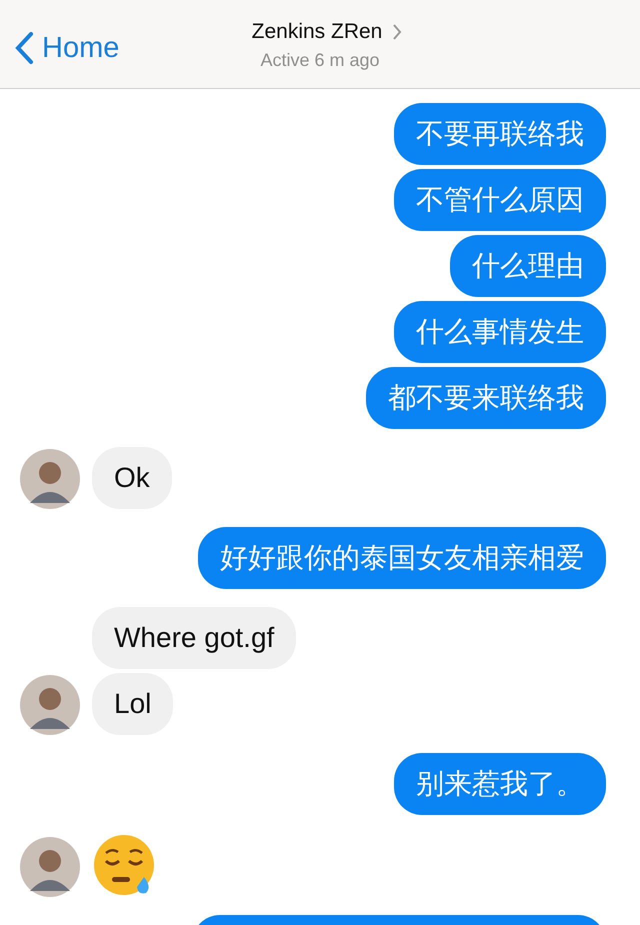 The width and height of the screenshot is (640, 925). I want to click on sent-message: 都不要来联络我, so click(486, 398).